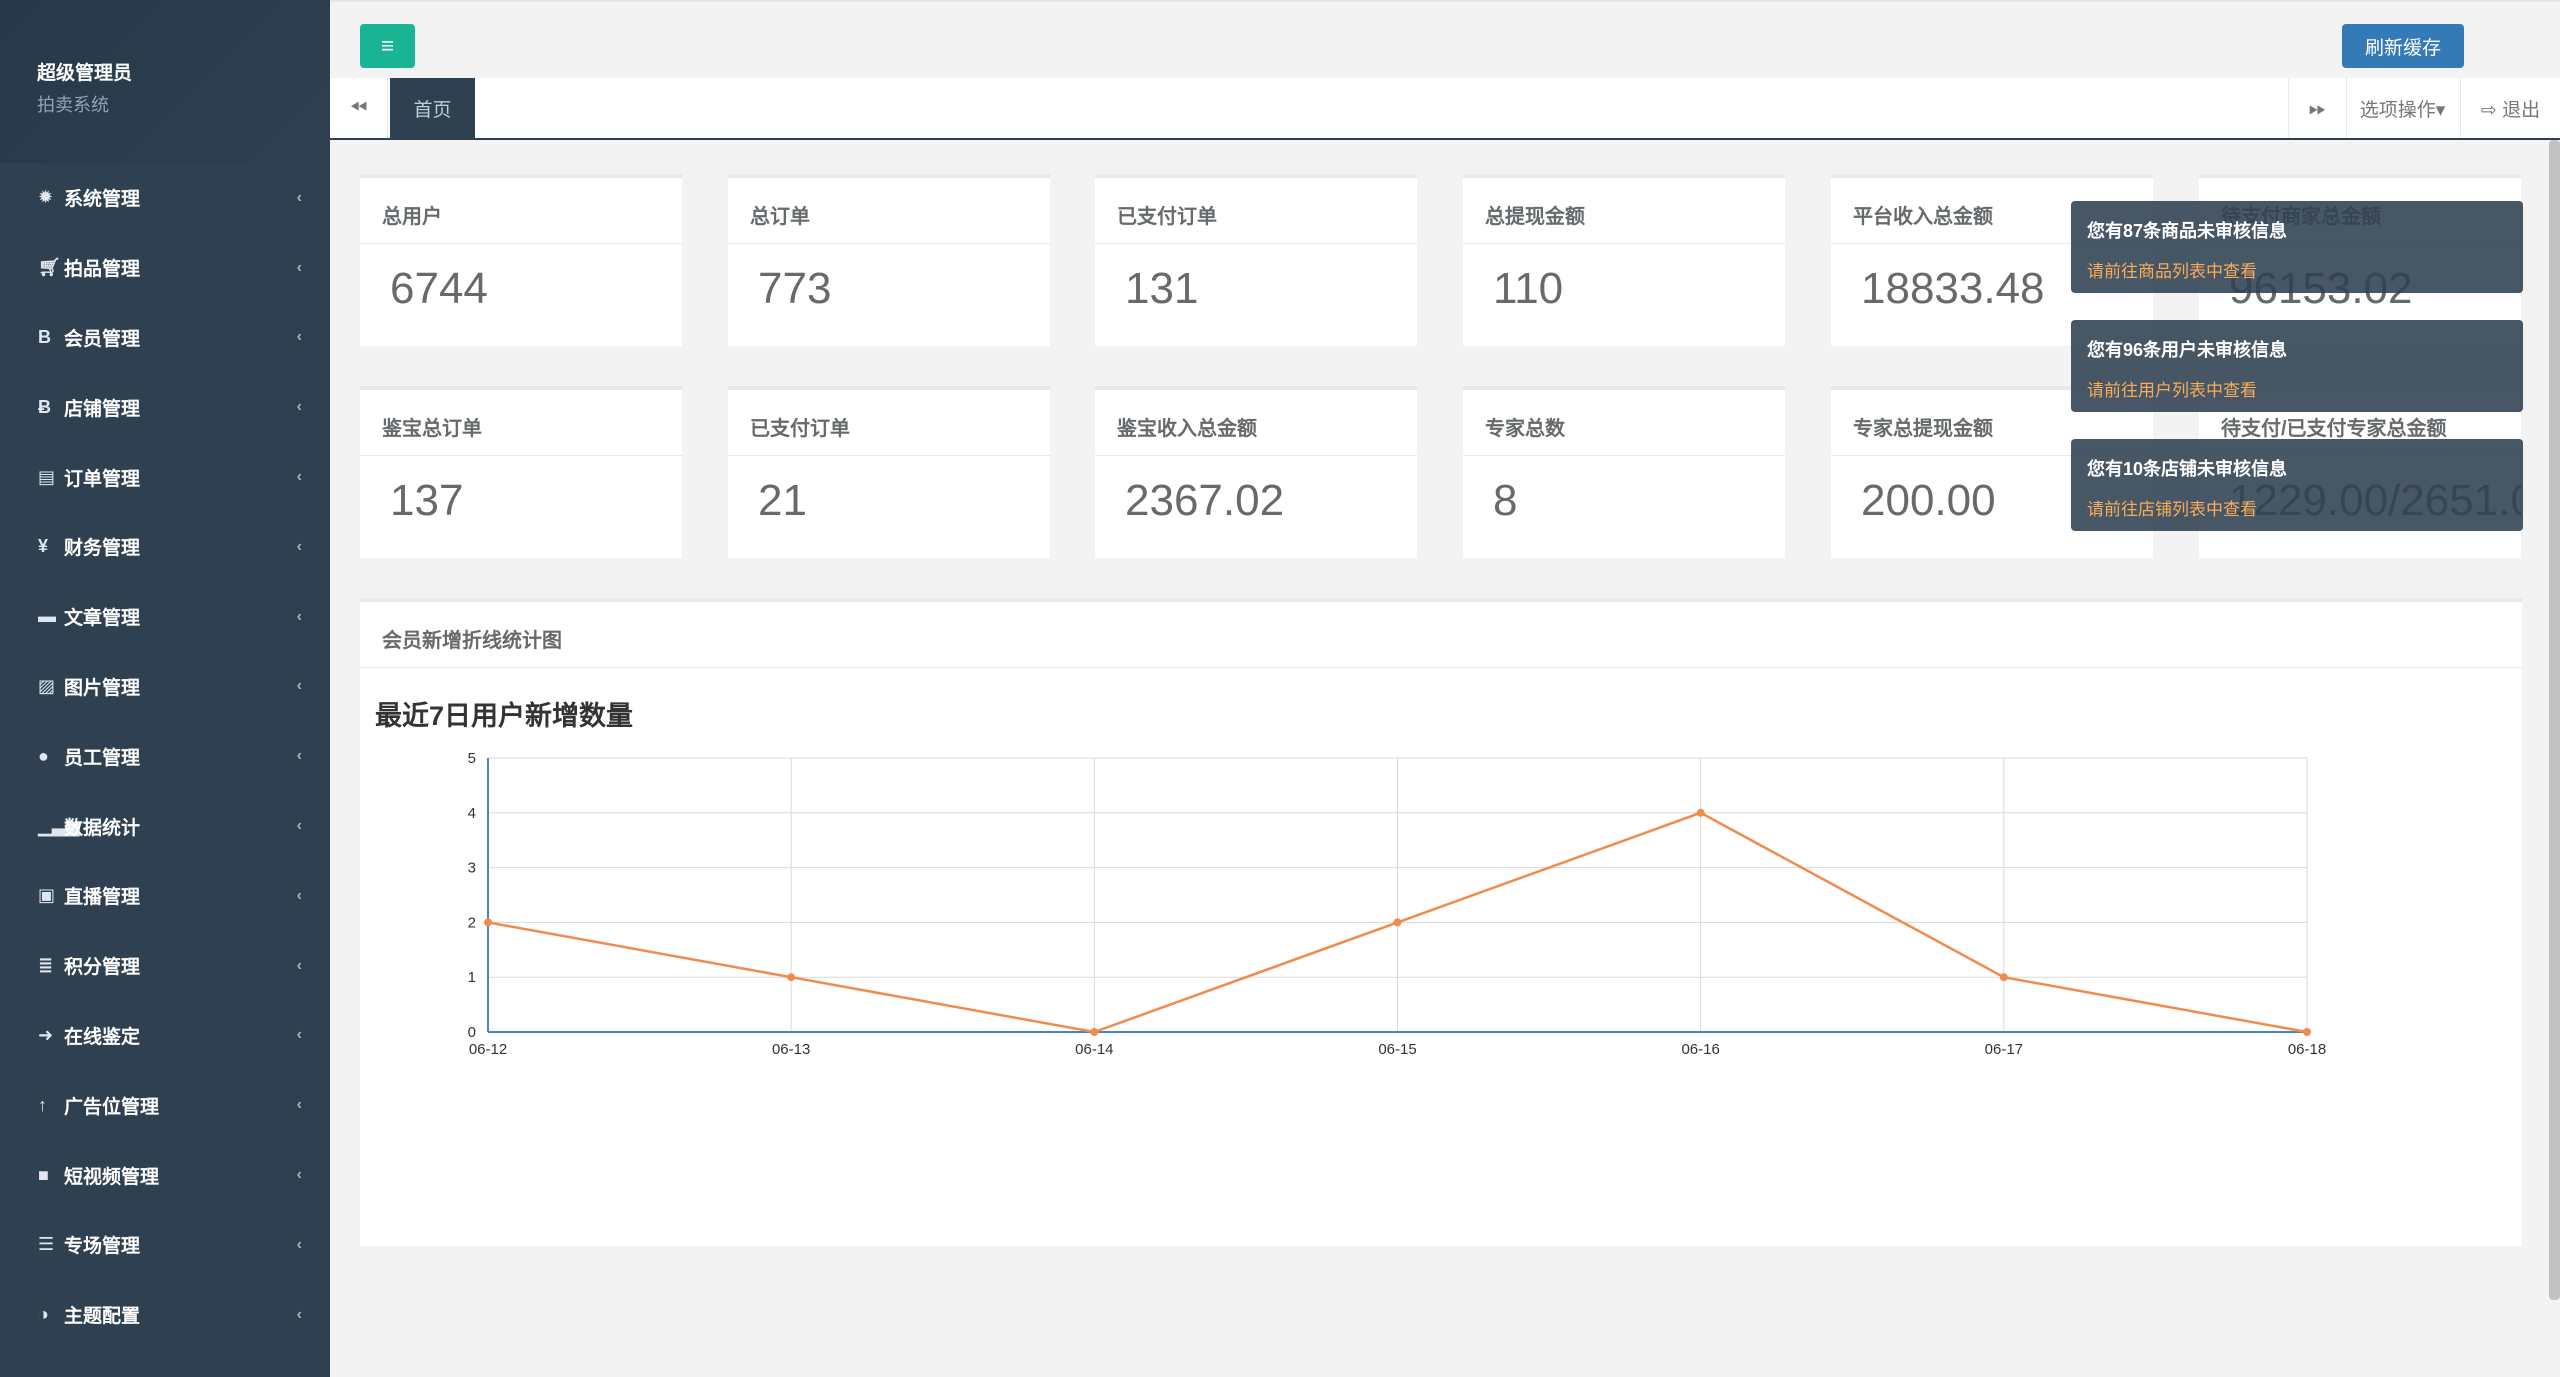 The height and width of the screenshot is (1377, 2560). I want to click on notification-title: 您有10条店铺未审核信息, so click(2187, 469).